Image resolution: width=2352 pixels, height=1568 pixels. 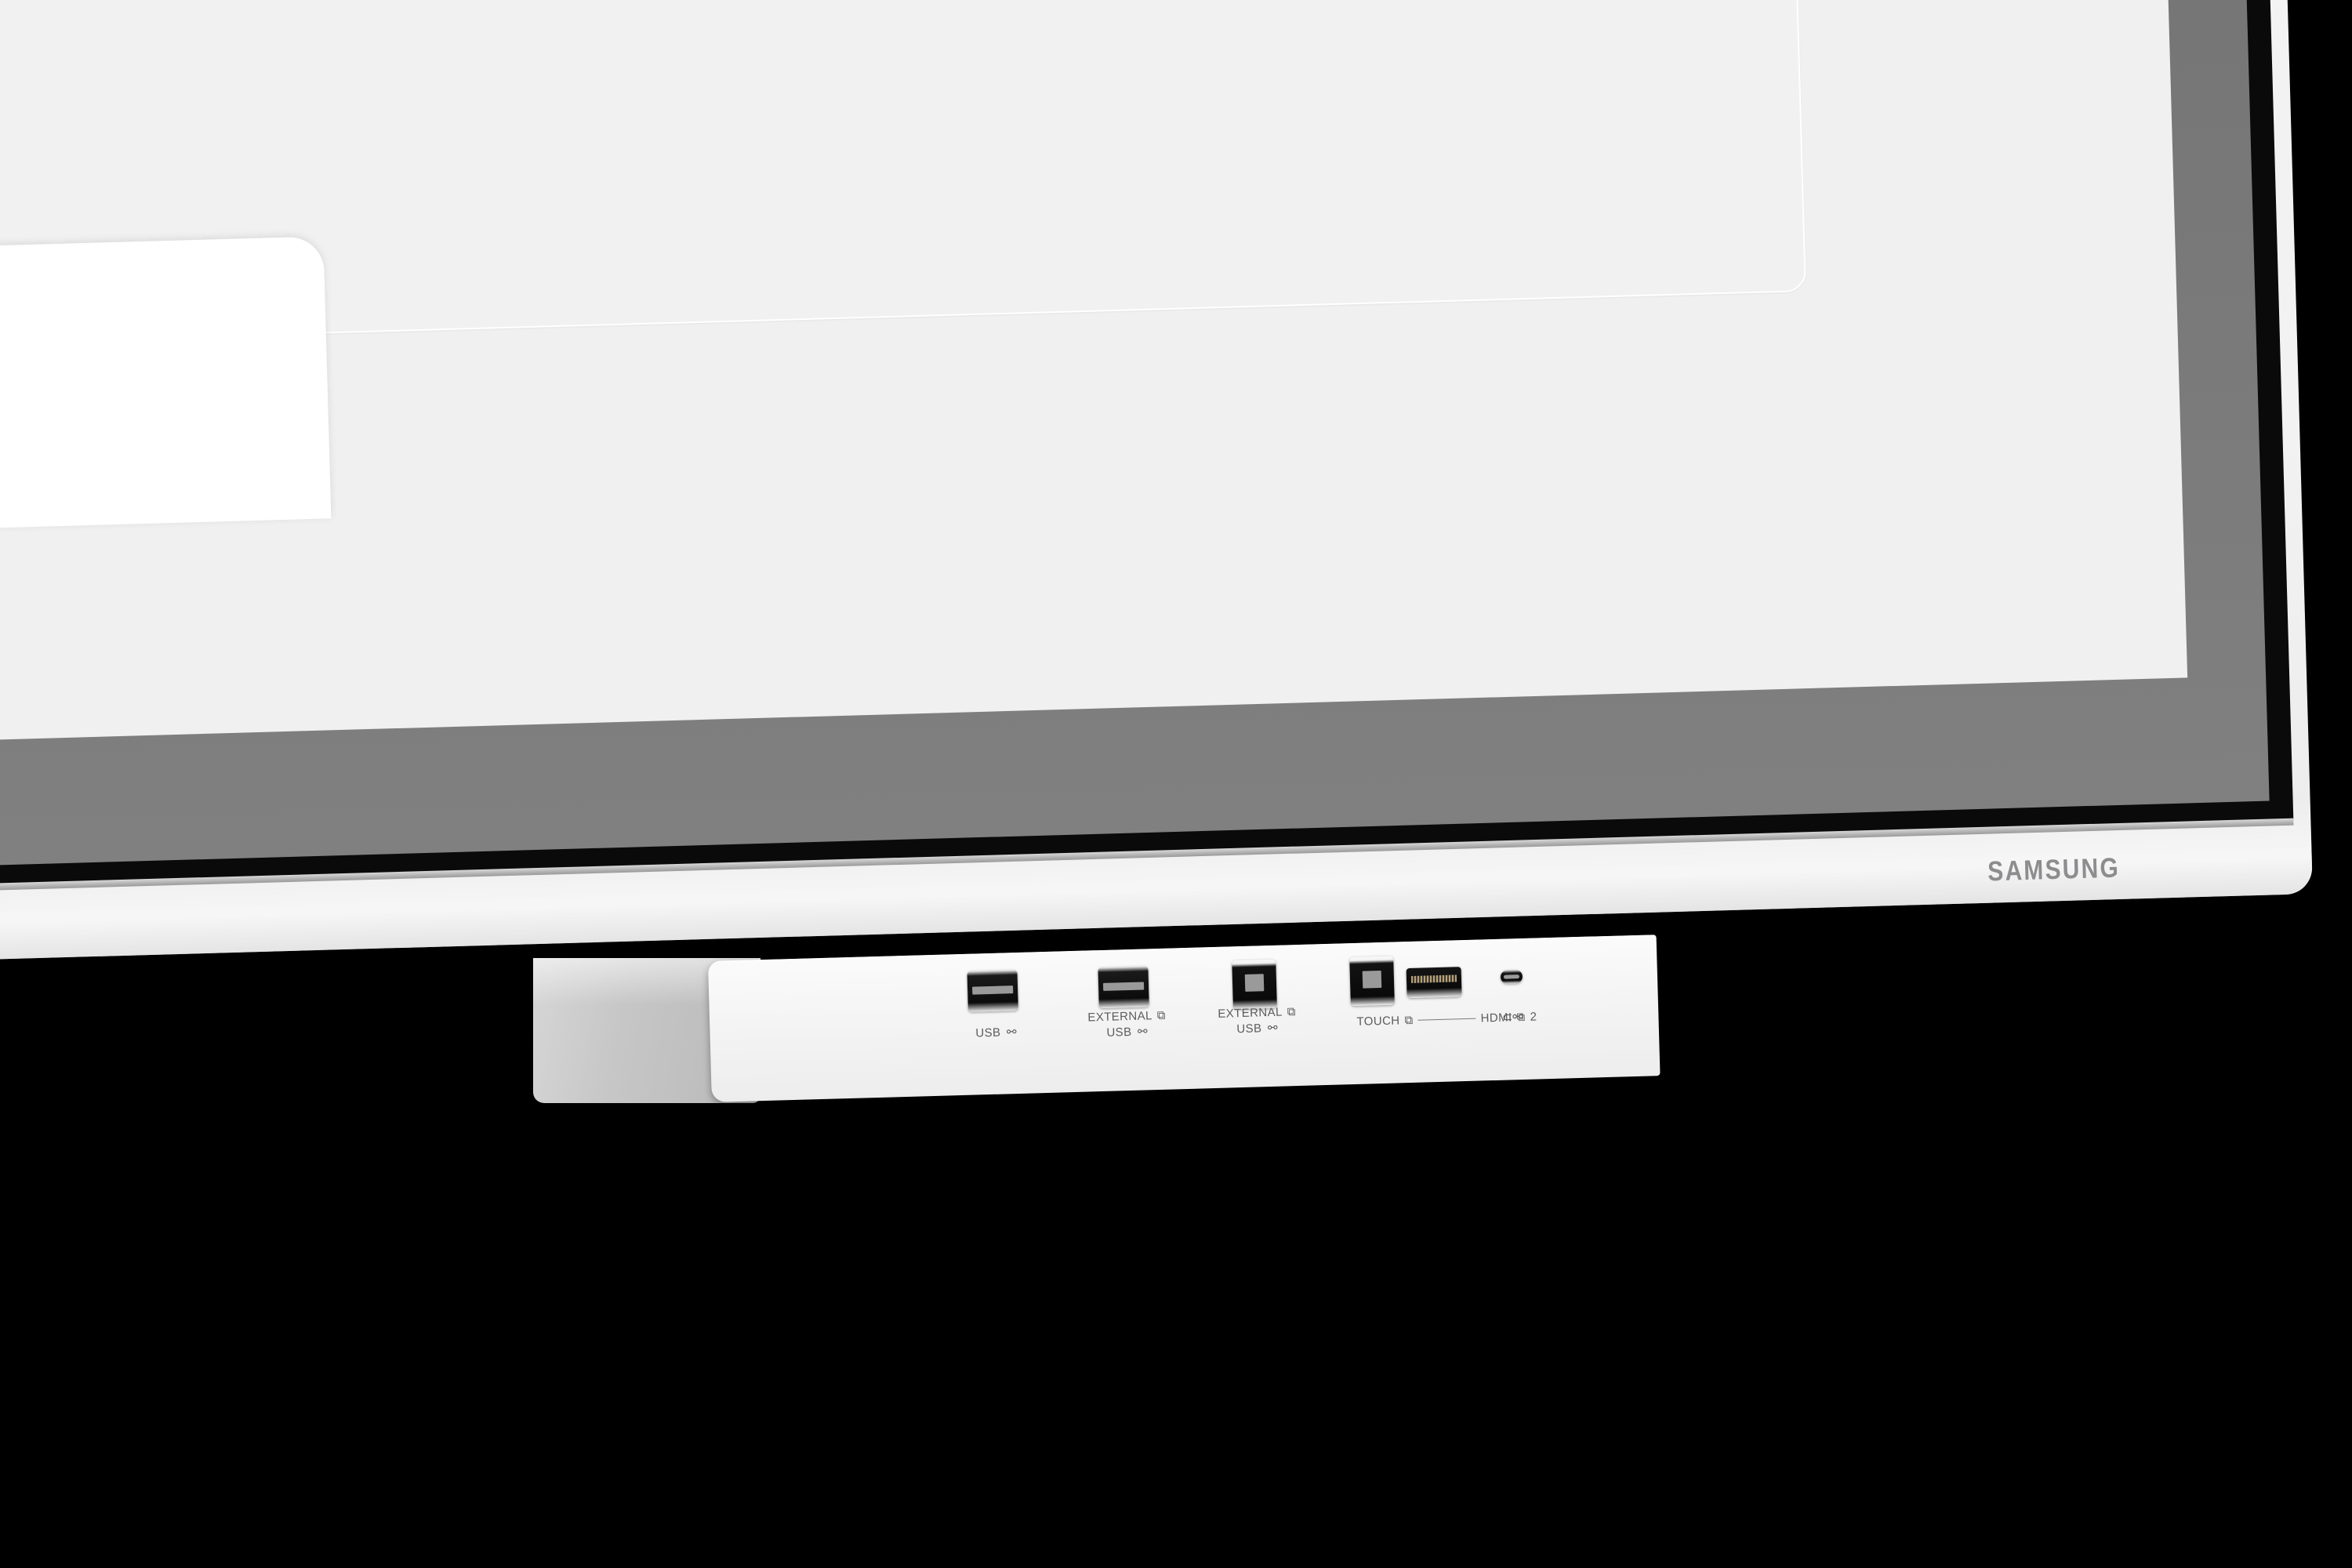 I want to click on toolbar-items: On, so click(x=30, y=396).